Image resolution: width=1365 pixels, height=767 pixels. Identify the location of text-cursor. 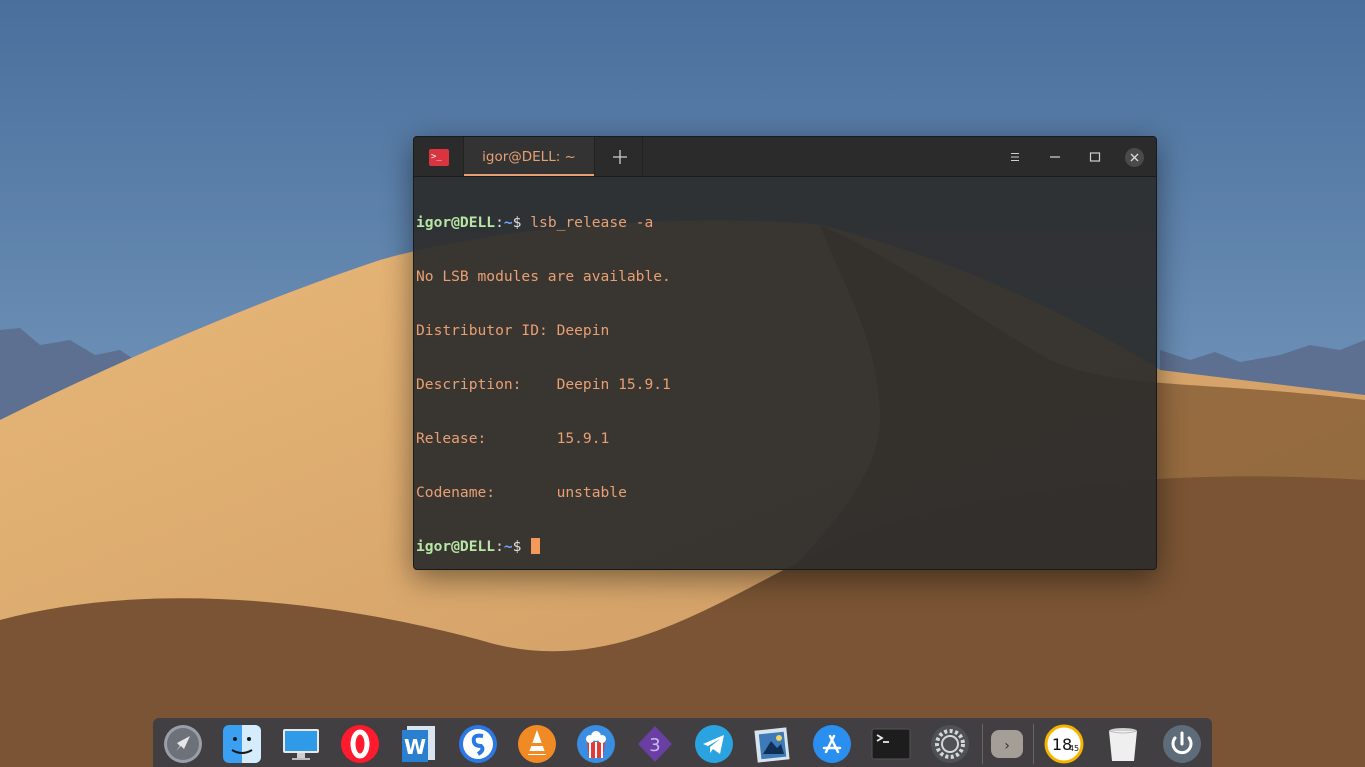
(536, 546).